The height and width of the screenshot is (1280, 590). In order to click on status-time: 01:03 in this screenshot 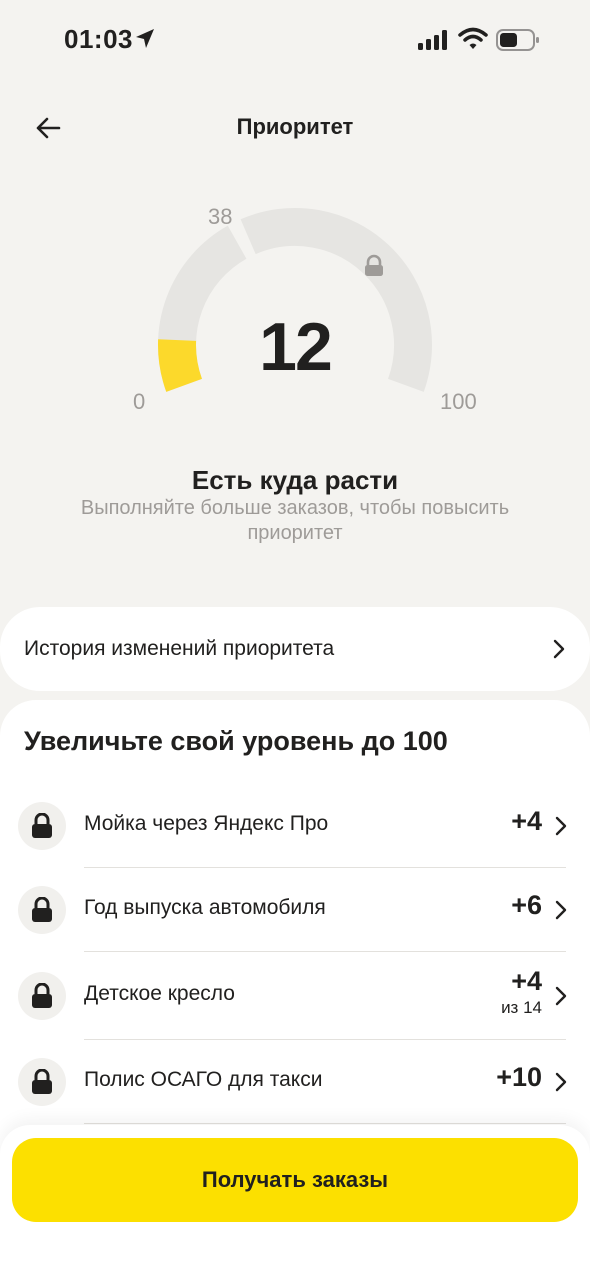, I will do `click(98, 39)`.